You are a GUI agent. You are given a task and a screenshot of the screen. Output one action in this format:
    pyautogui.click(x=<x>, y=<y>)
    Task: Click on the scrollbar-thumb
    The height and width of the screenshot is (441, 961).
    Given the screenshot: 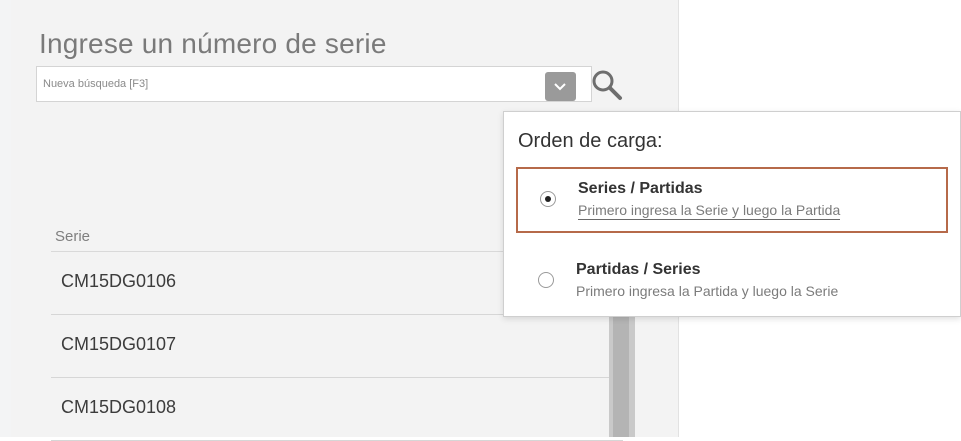 What is the action you would take?
    pyautogui.click(x=621, y=376)
    